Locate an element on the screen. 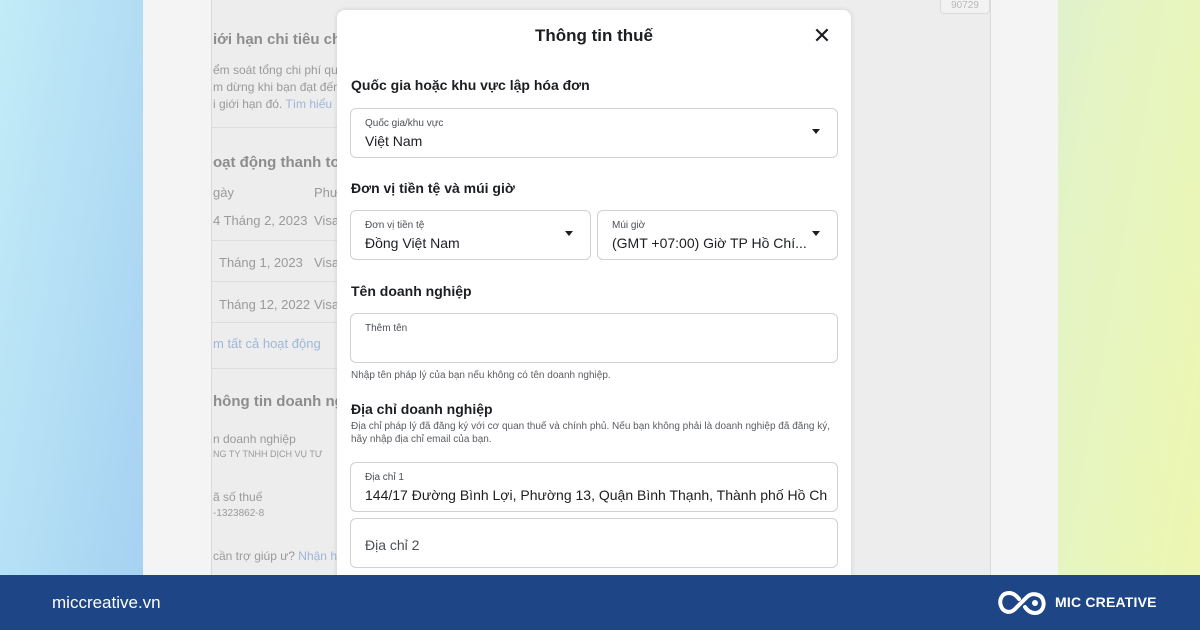 The height and width of the screenshot is (630, 1200). spending-limit-line-3: i giới hạn đó. Tìm hiểu is located at coordinates (272, 104).